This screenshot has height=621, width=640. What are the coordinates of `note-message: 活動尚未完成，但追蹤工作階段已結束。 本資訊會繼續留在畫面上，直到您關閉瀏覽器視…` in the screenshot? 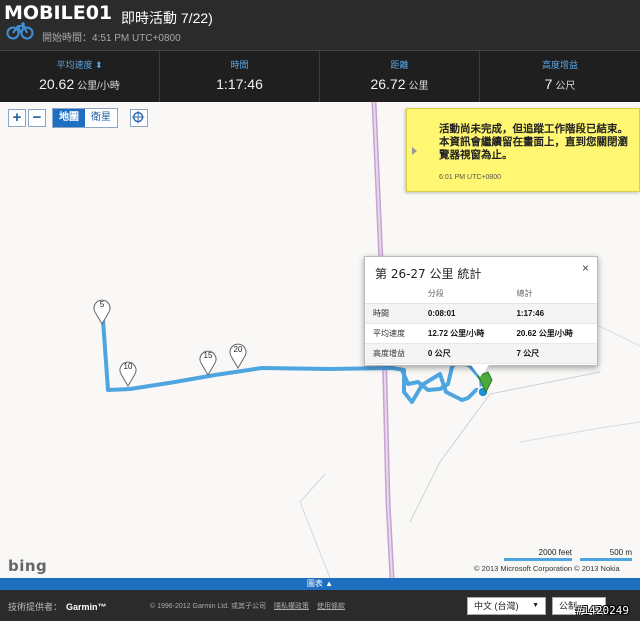 It's located at (533, 142).